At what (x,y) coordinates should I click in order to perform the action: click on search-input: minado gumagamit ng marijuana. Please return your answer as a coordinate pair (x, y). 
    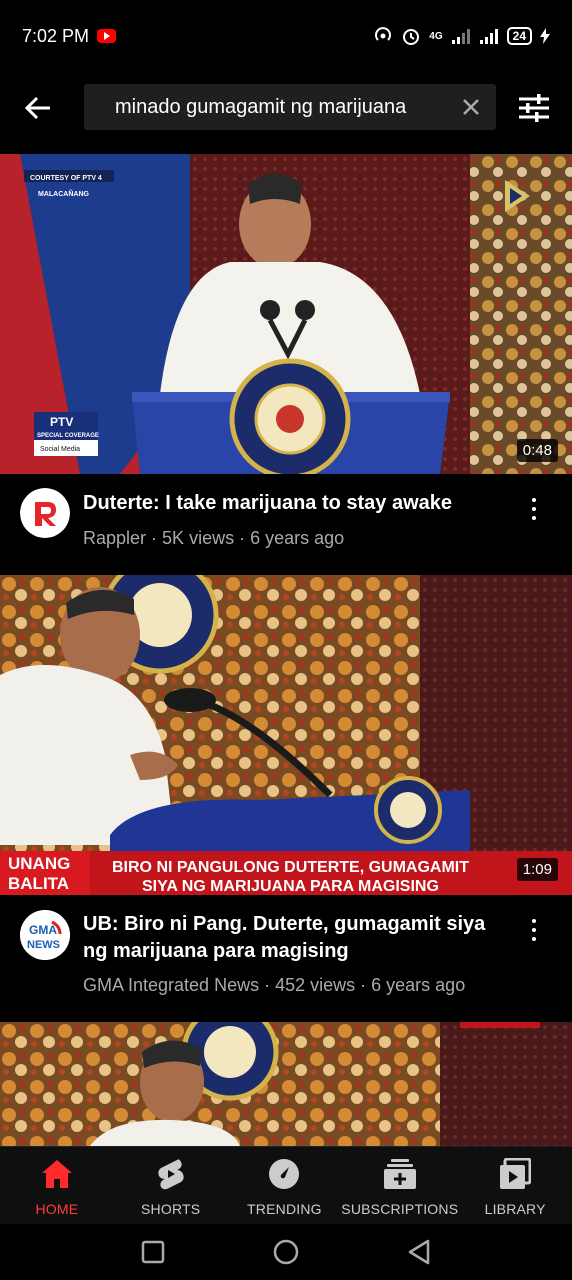
    Looking at the image, I should click on (290, 107).